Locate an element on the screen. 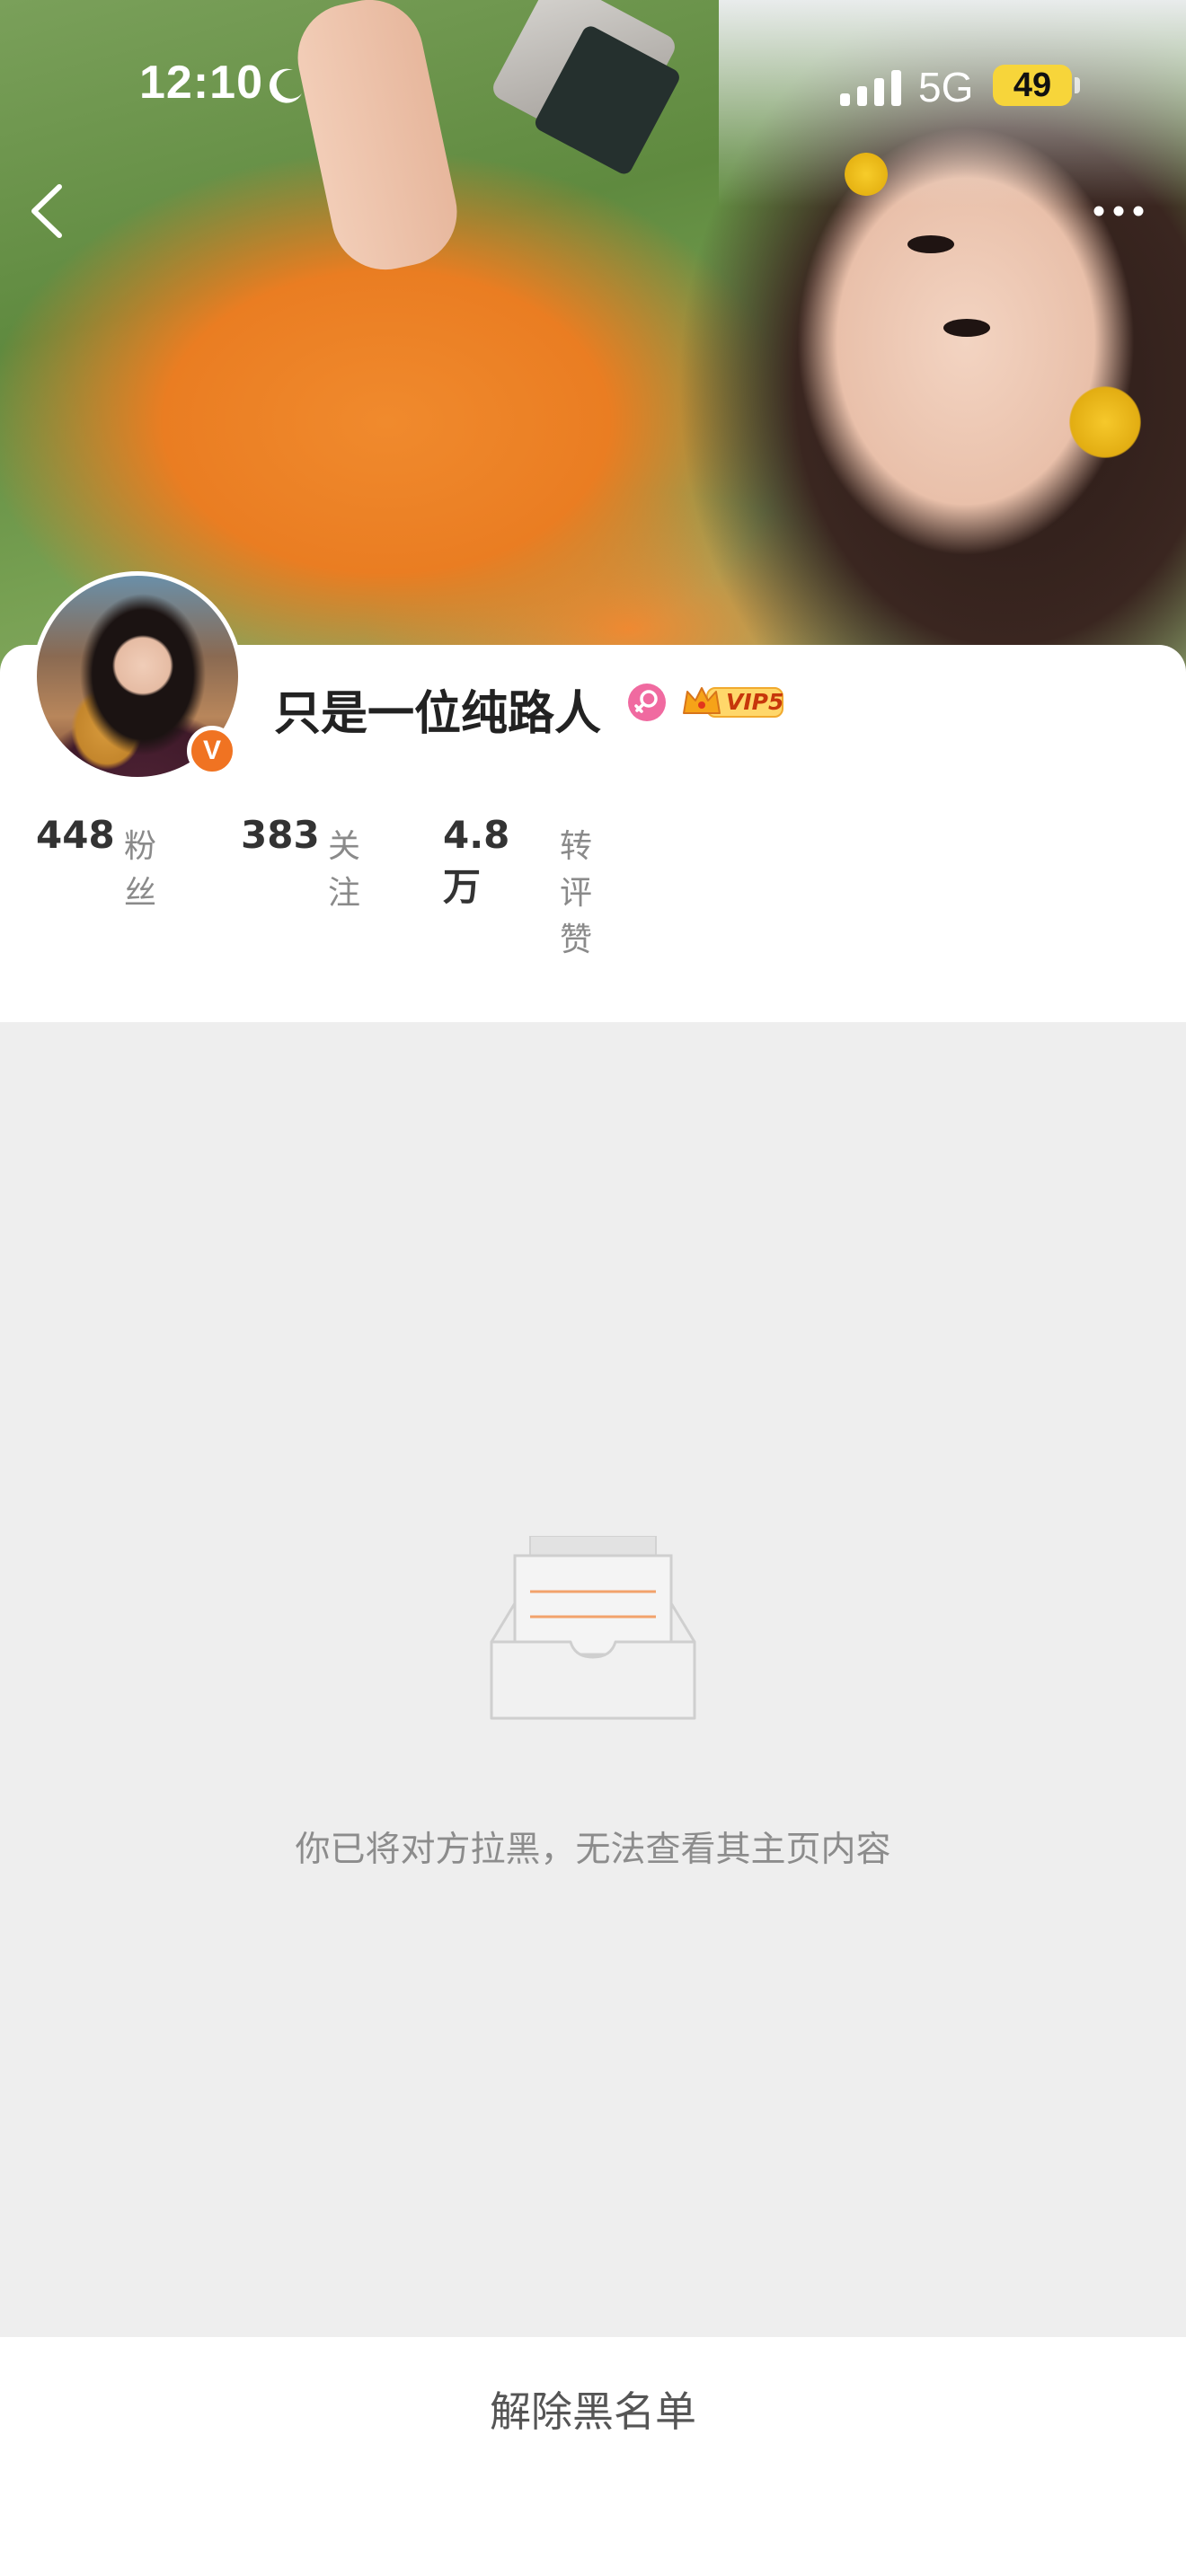 This screenshot has height=2576, width=1186. cover-arm is located at coordinates (377, 140).